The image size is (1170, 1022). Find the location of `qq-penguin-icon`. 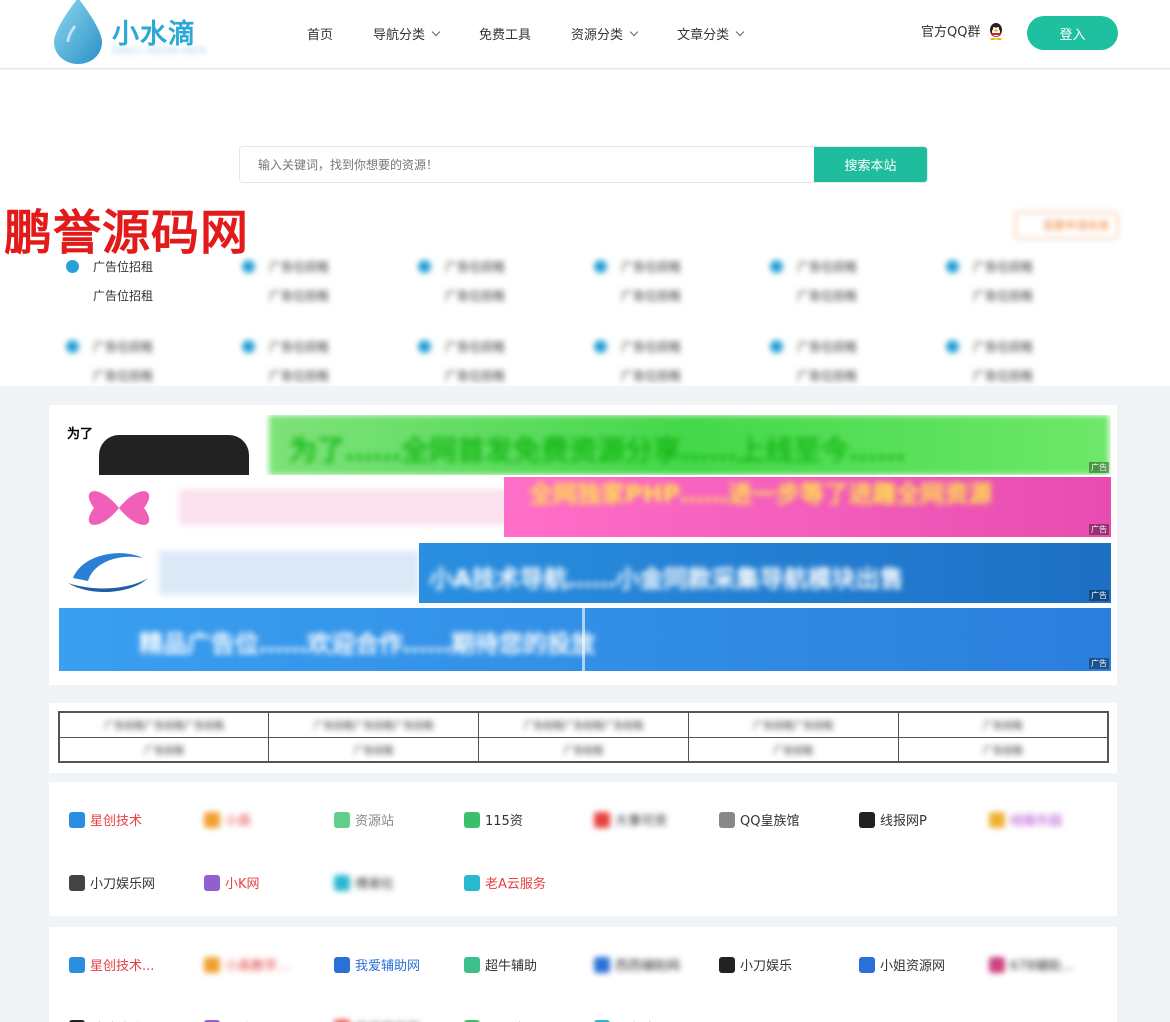

qq-penguin-icon is located at coordinates (996, 31).